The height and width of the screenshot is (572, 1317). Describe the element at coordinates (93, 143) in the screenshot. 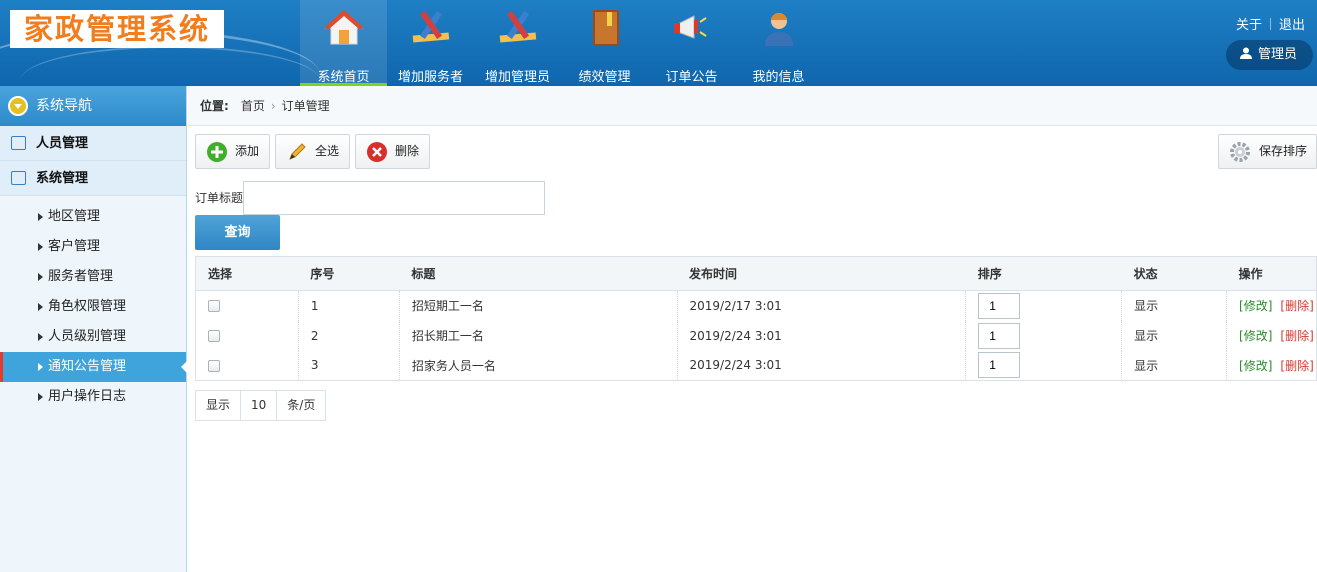

I see `sidebar-group-personnel: 人员管理` at that location.